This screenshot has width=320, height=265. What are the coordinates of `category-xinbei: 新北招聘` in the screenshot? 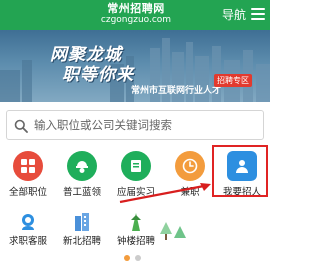 It's located at (82, 233).